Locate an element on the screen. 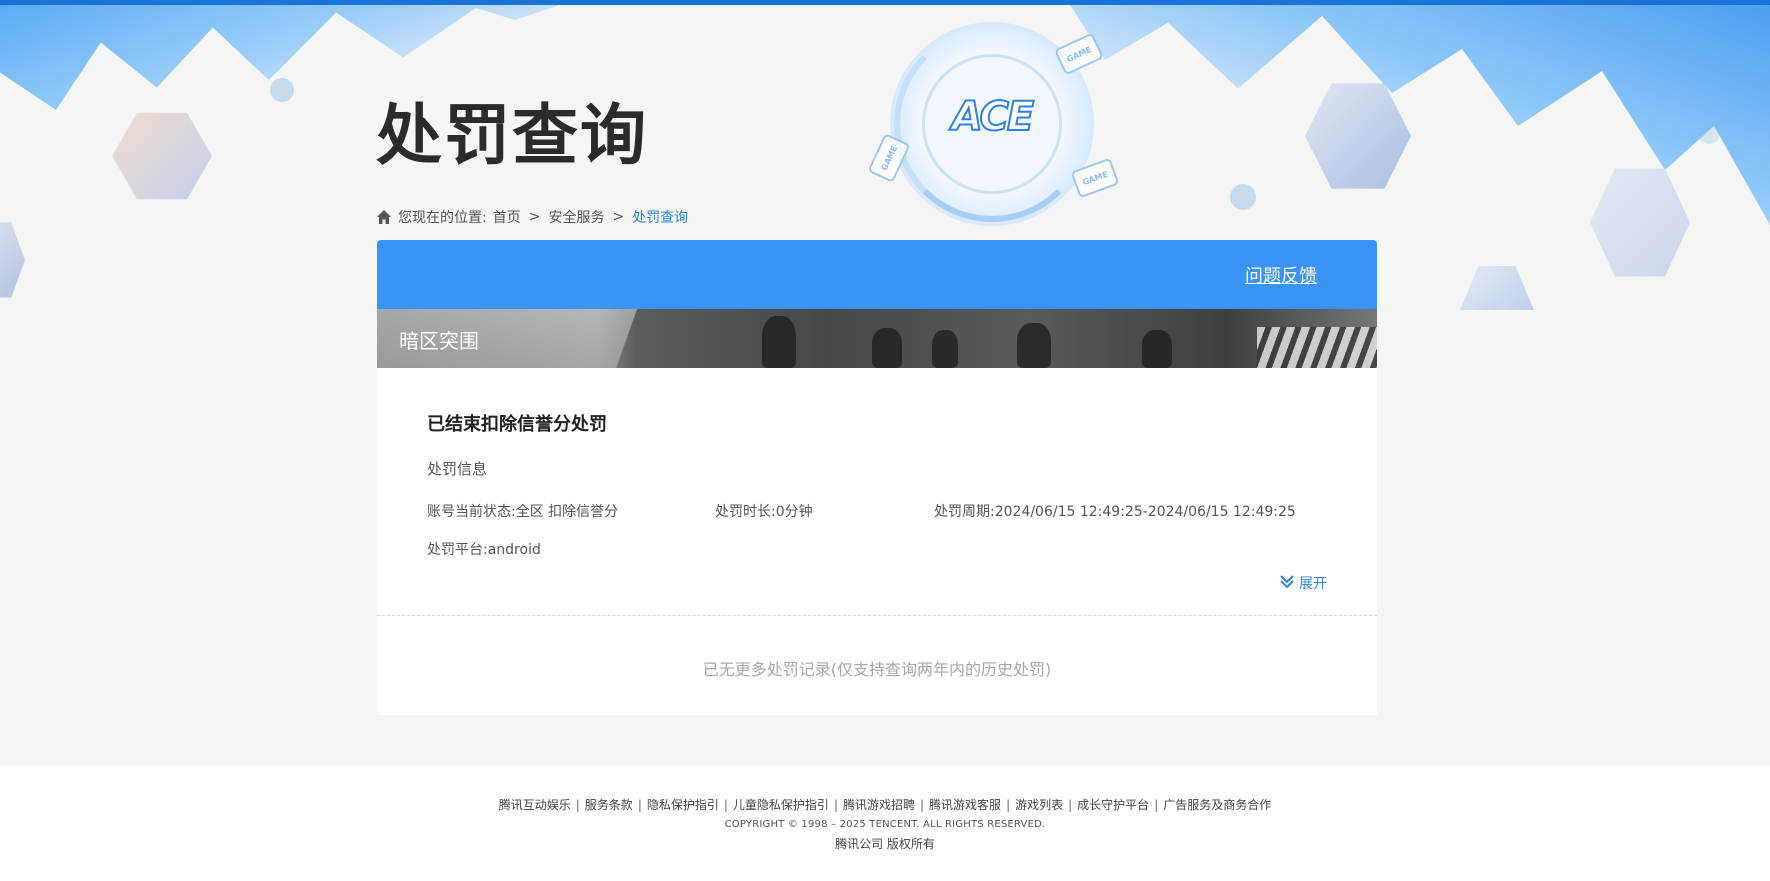 This screenshot has width=1770, height=881. record-duration: 处罚时长:0分钟 is located at coordinates (764, 512).